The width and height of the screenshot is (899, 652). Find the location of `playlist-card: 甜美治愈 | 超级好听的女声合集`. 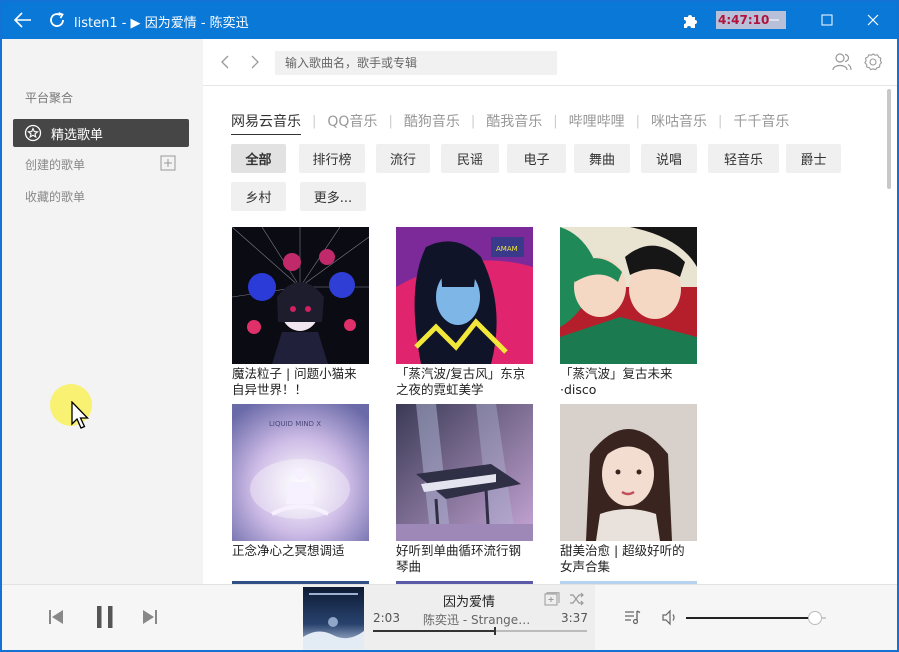

playlist-card: 甜美治愈 | 超级好听的女声合集 is located at coordinates (628, 489).